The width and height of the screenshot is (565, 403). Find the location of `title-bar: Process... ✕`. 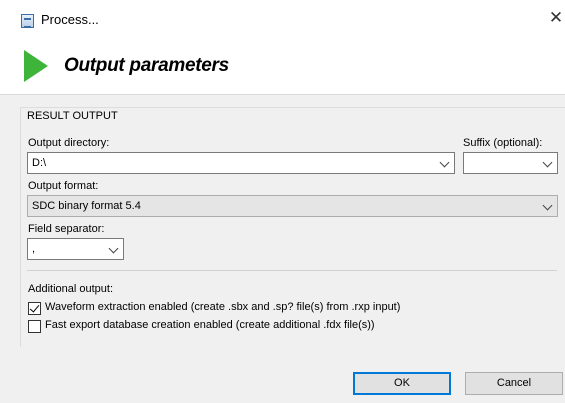

title-bar: Process... ✕ is located at coordinates (282, 18).